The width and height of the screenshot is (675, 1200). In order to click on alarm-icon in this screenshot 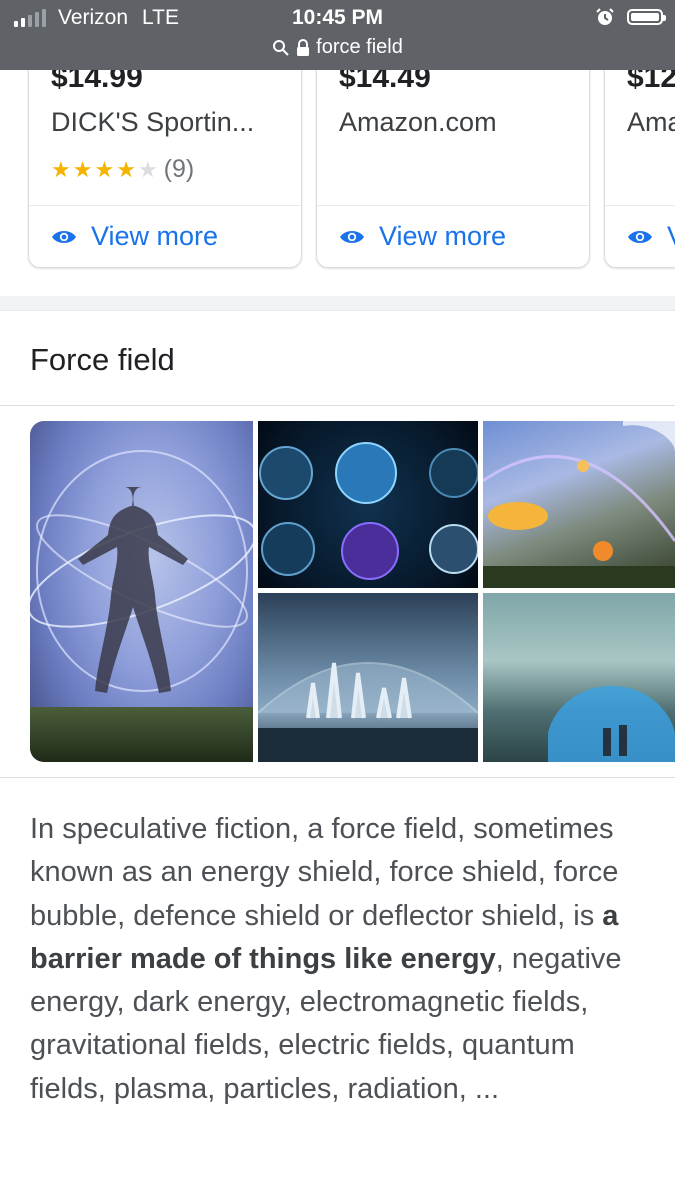, I will do `click(605, 16)`.